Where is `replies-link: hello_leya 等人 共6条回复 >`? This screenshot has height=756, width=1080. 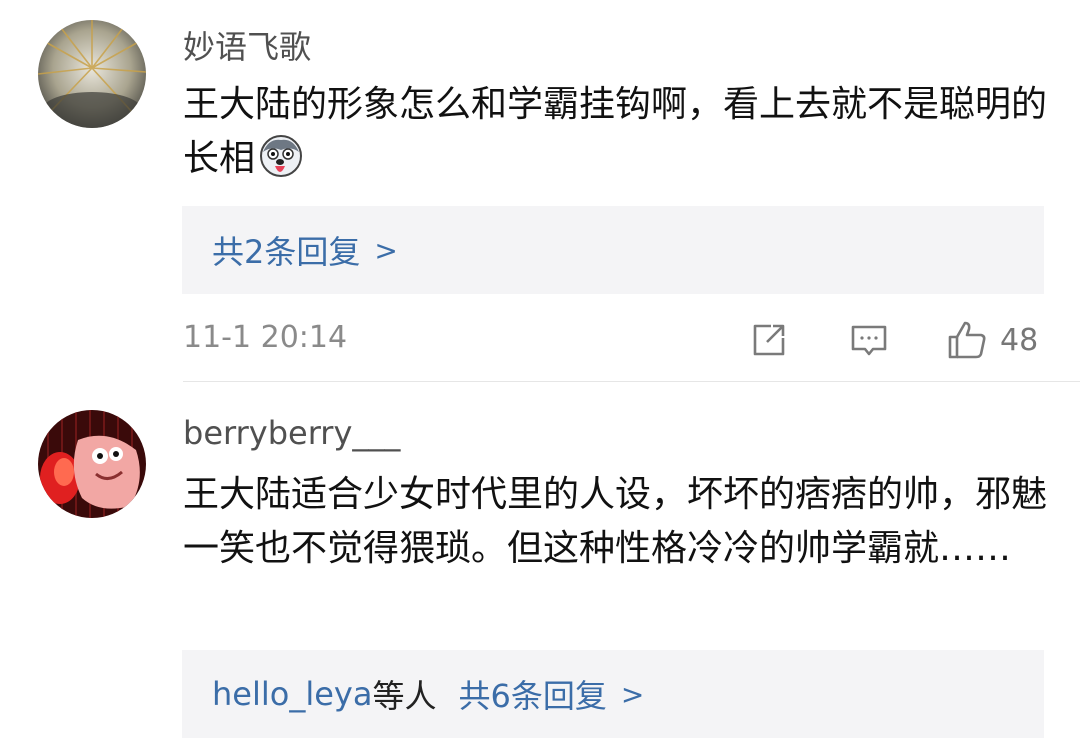
replies-link: hello_leya 等人 共6条回复 > is located at coordinates (613, 694).